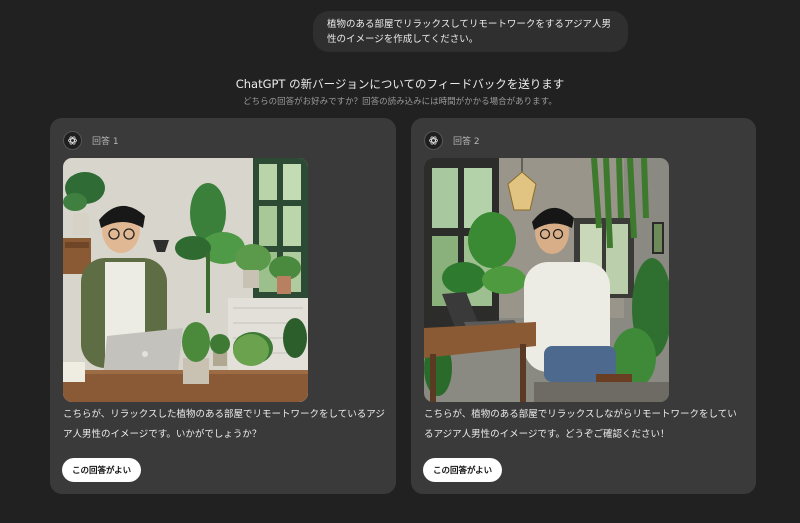 Image resolution: width=800 pixels, height=523 pixels. Describe the element at coordinates (105, 142) in the screenshot. I see `response-label: 回答 1` at that location.